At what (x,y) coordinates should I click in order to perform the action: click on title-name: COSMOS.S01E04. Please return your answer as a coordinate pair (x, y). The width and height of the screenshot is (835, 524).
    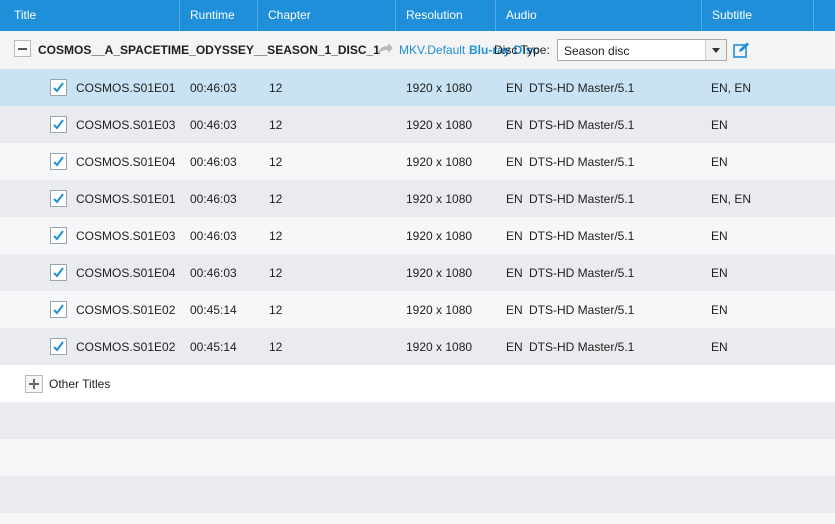
    Looking at the image, I should click on (126, 162).